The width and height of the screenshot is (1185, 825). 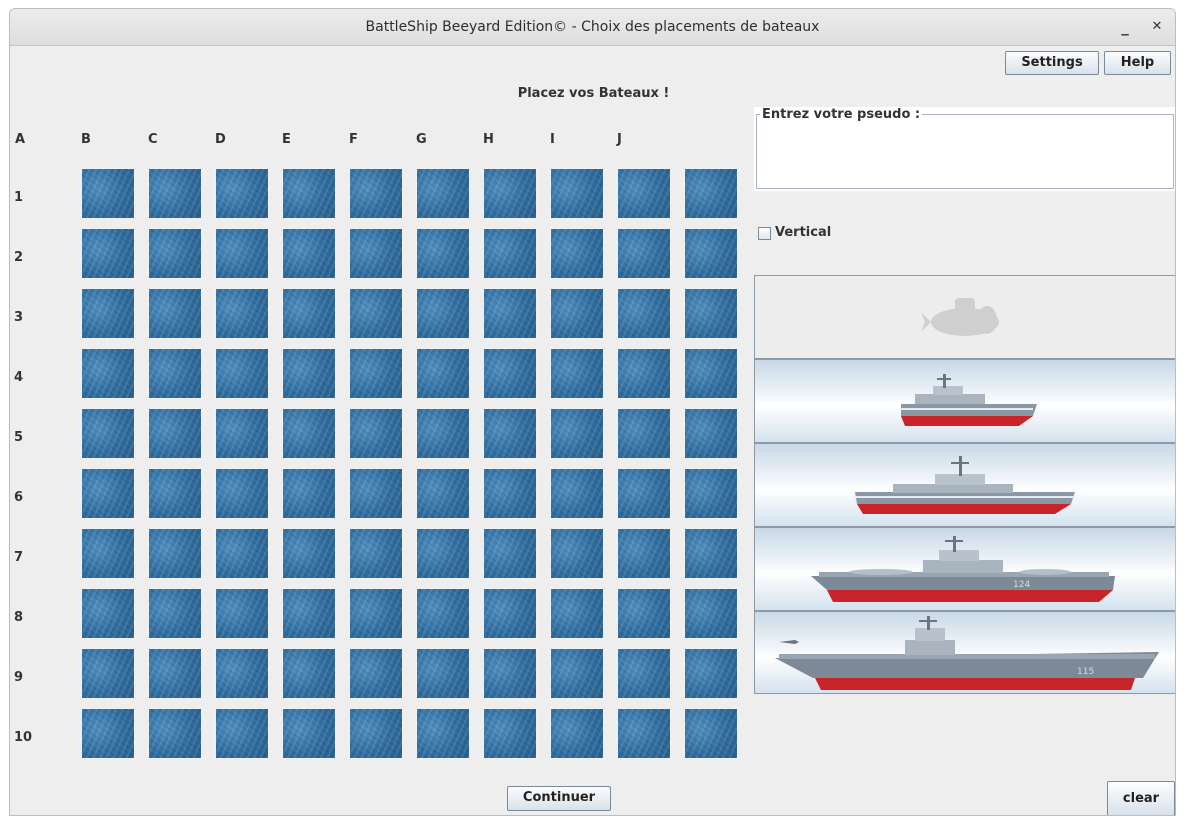 What do you see at coordinates (1125, 27) in the screenshot?
I see `minimize-button: _` at bounding box center [1125, 27].